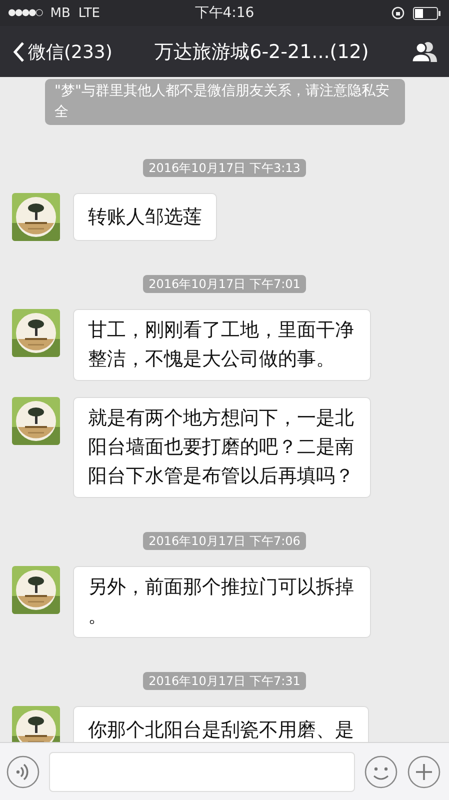  What do you see at coordinates (424, 771) in the screenshot?
I see `plus-icon` at bounding box center [424, 771].